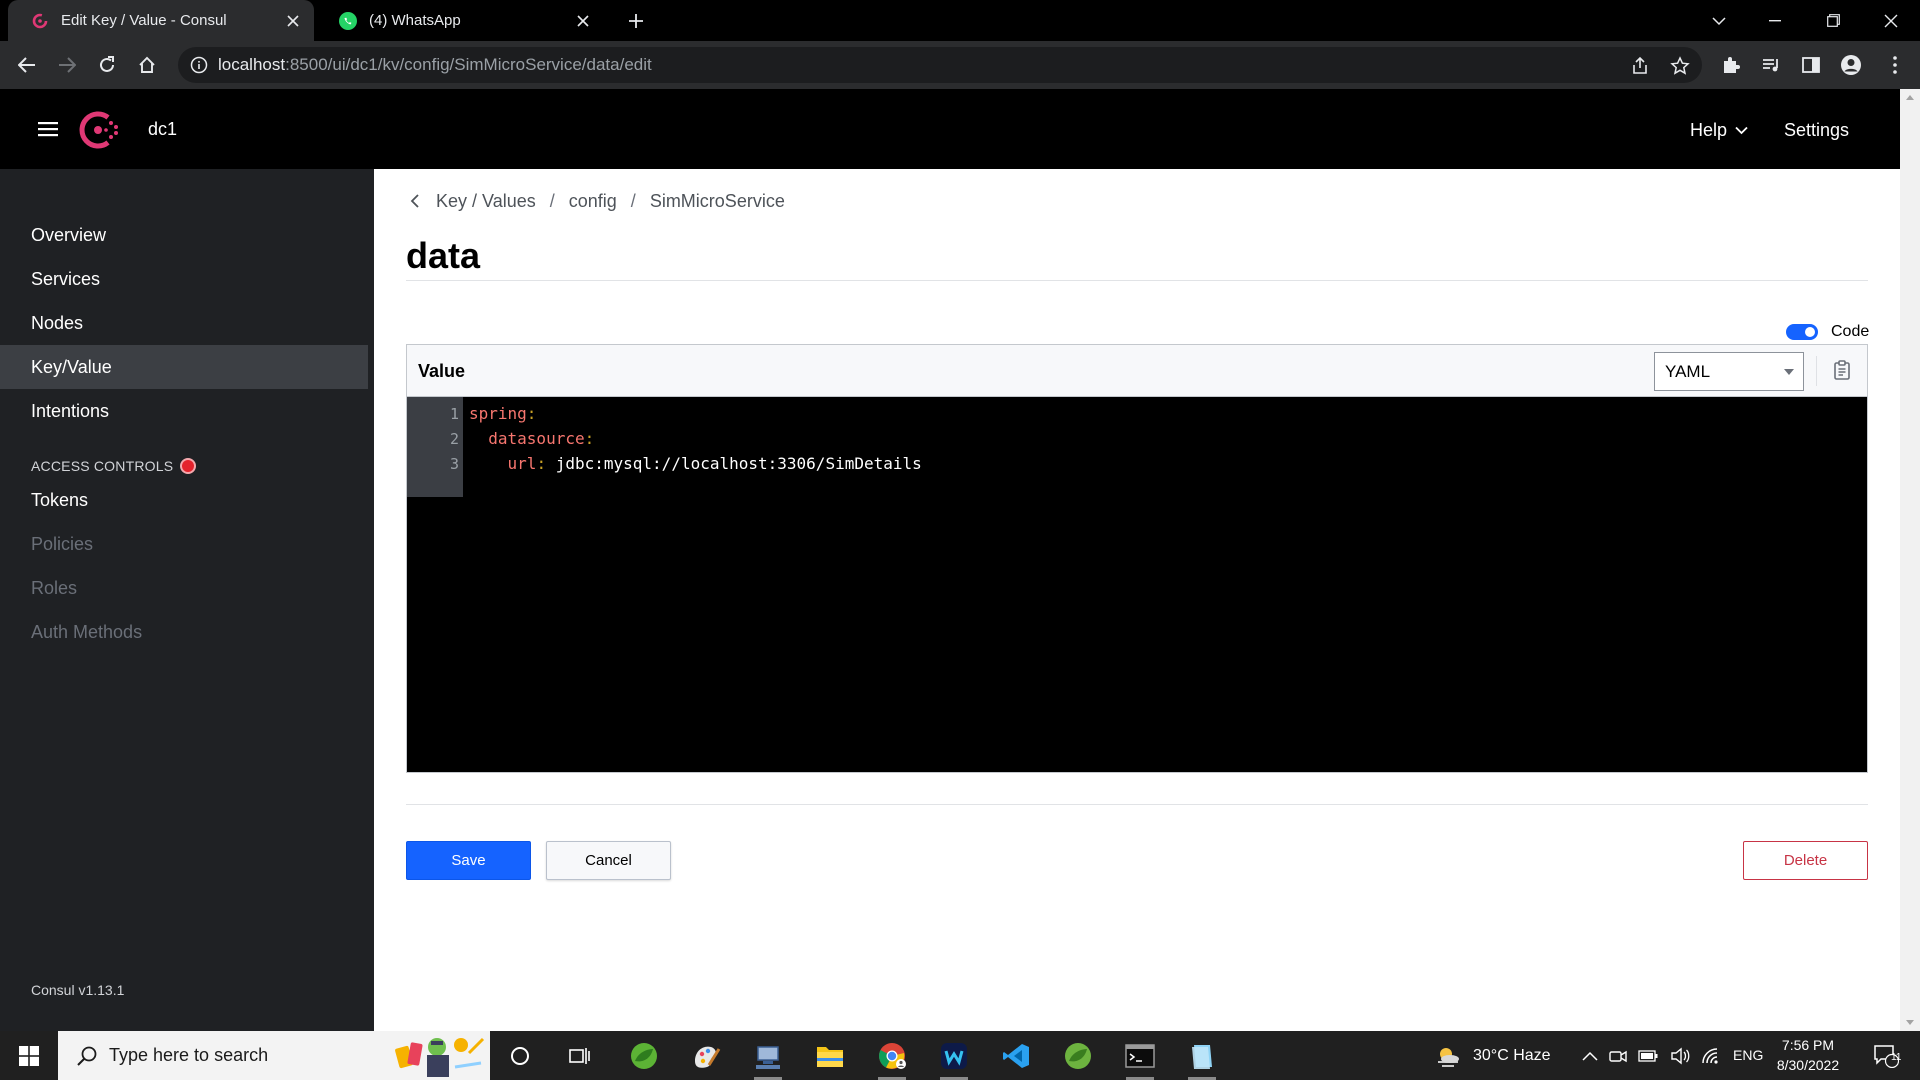 Image resolution: width=1920 pixels, height=1080 pixels. I want to click on cancel-button: Cancel, so click(608, 860).